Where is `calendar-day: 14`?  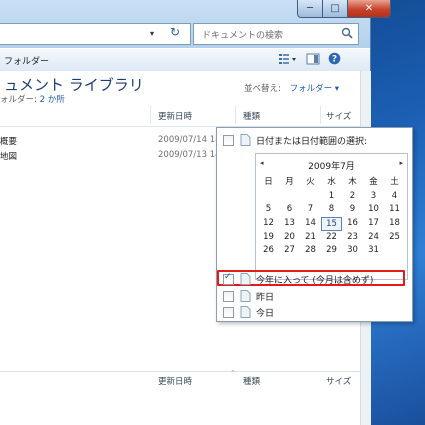 calendar-day: 14 is located at coordinates (310, 224).